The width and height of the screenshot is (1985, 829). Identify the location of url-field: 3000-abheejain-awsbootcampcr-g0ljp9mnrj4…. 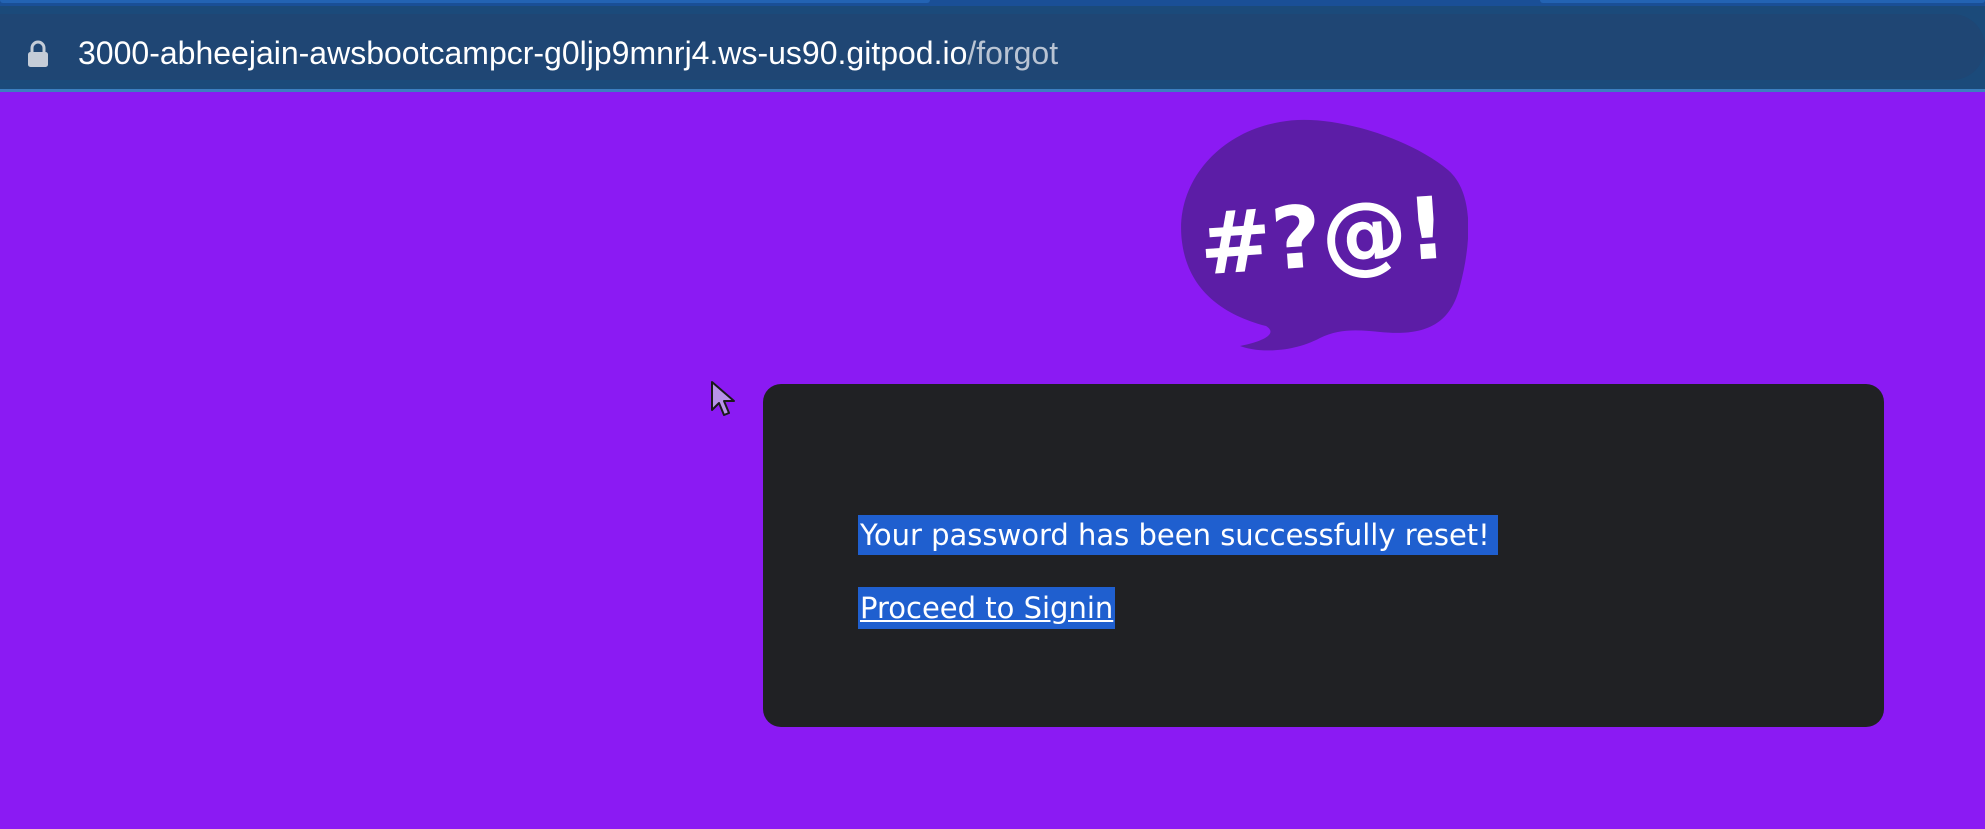
(992, 47).